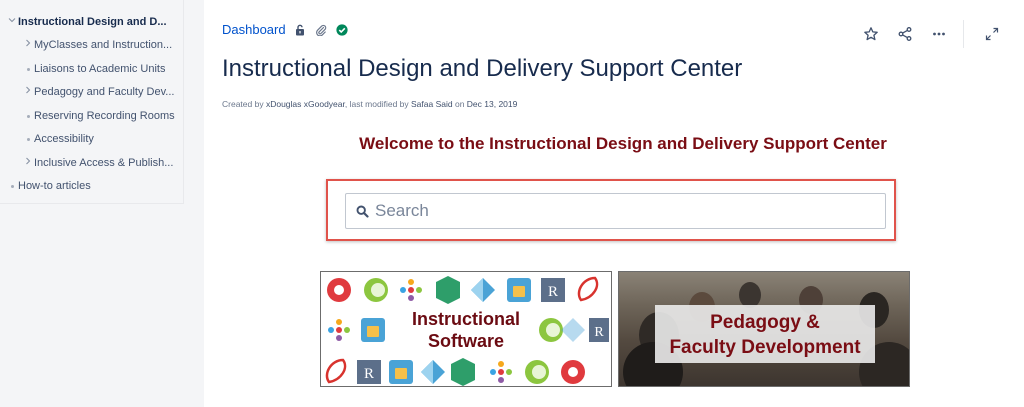  I want to click on unlock-icon, so click(300, 29).